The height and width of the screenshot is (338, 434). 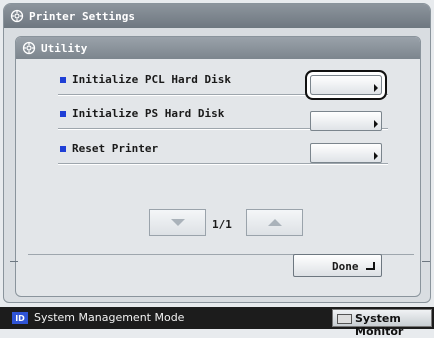 I want to click on system-monitor-button: System Monitor, so click(x=382, y=323).